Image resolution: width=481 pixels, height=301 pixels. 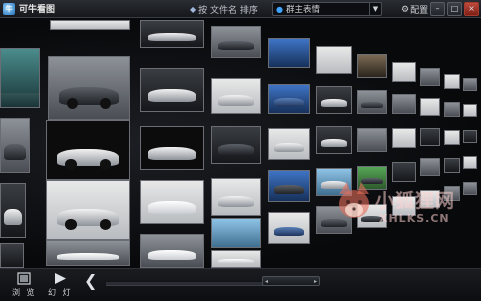 What do you see at coordinates (240, 284) in the screenshot?
I see `bottom-toolbar: 浏 览 幻 灯 ❮ ◂ ▸` at bounding box center [240, 284].